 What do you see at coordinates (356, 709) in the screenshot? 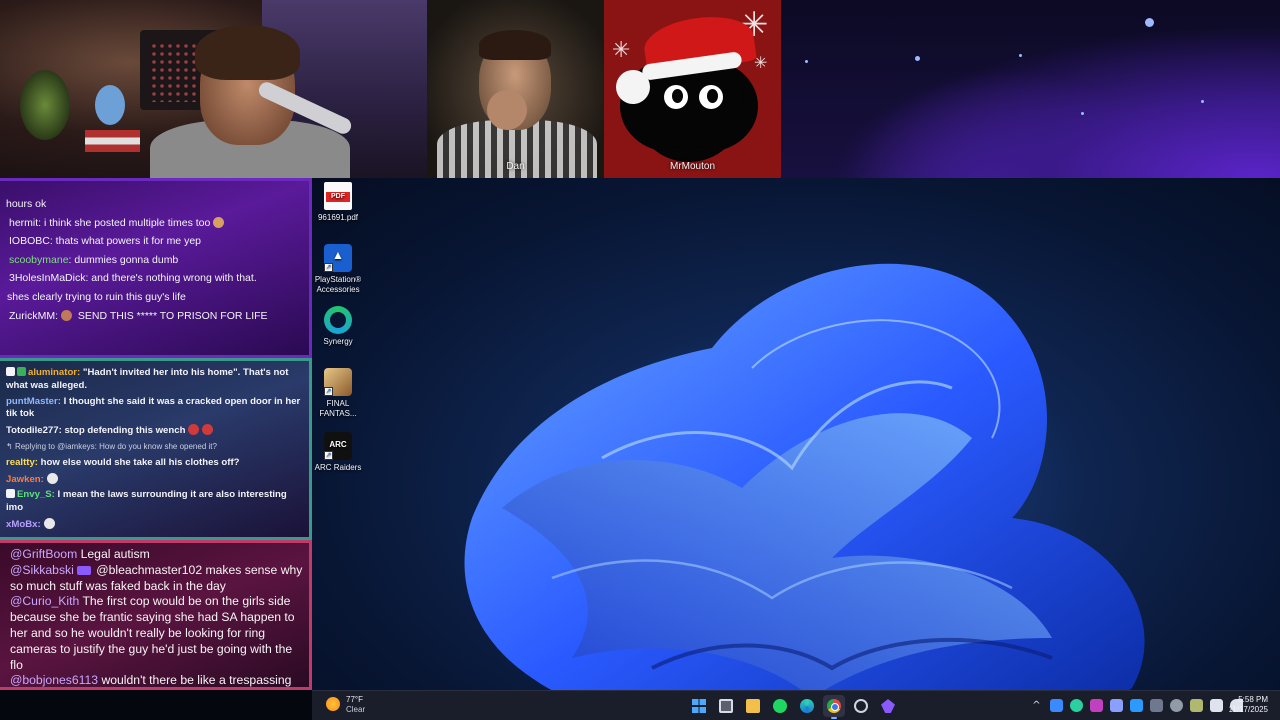
I see `weather-description: Clear` at bounding box center [356, 709].